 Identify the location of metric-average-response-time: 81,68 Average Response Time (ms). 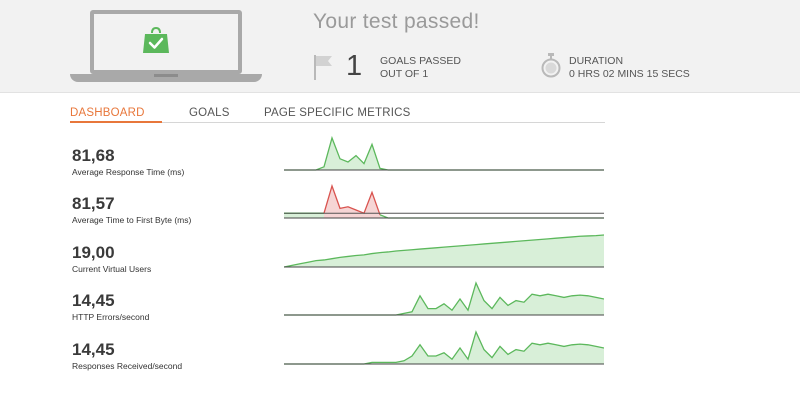
(342, 160).